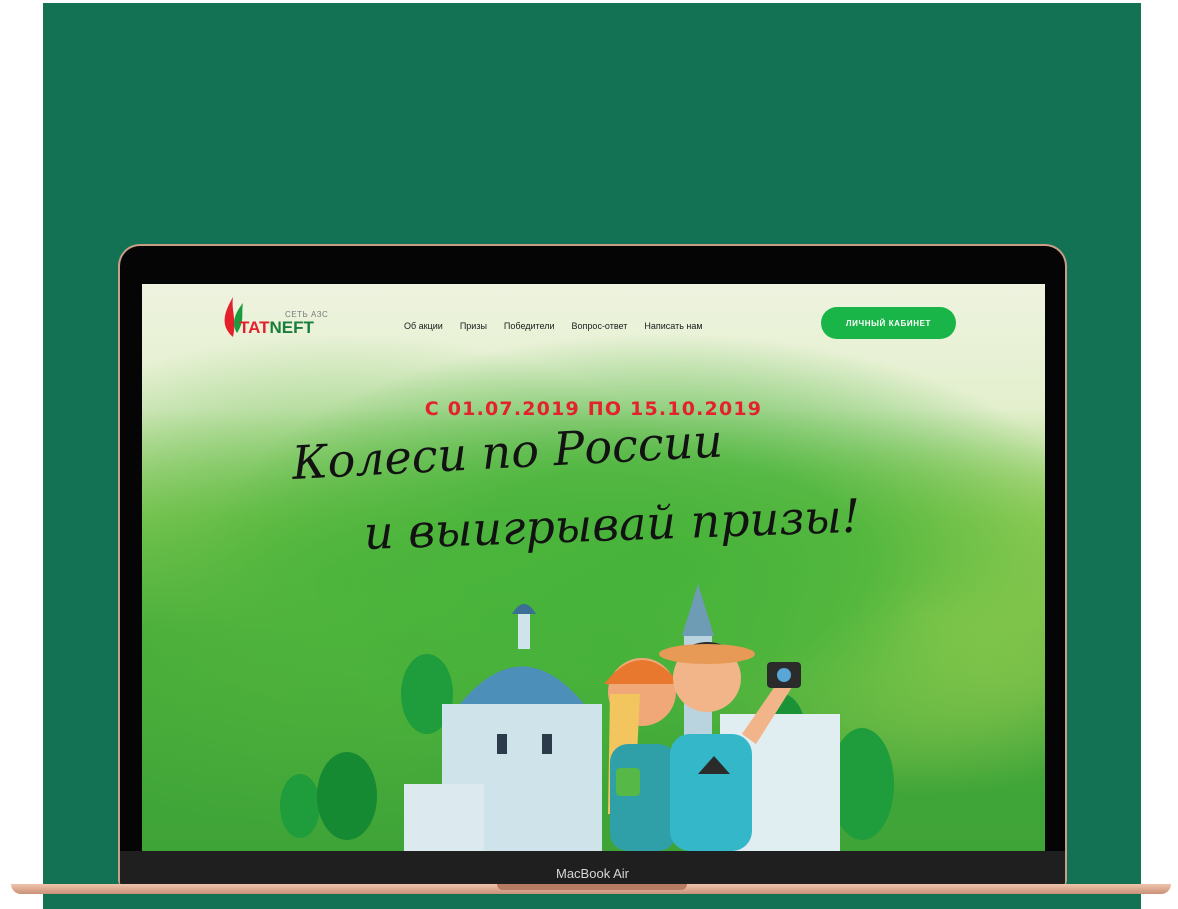 The width and height of the screenshot is (1178, 909). What do you see at coordinates (423, 326) in the screenshot?
I see `nav-item-about: Об акции` at bounding box center [423, 326].